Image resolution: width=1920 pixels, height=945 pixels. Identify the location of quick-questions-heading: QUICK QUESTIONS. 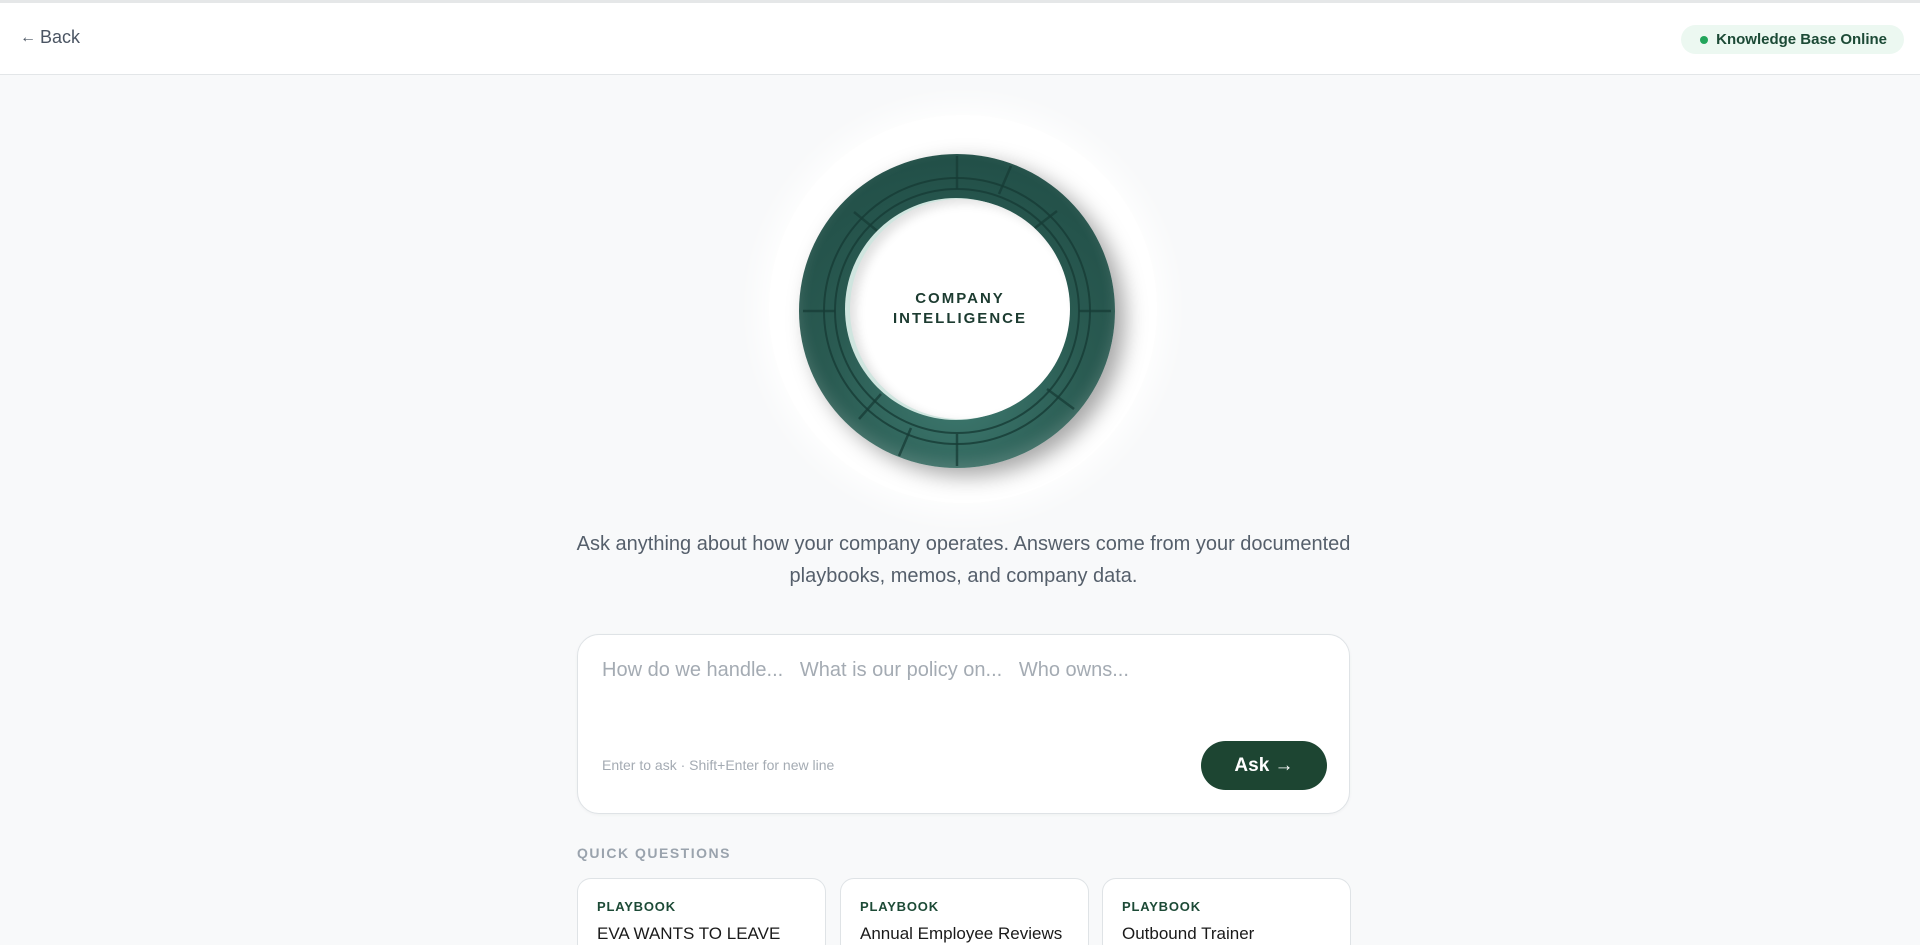
(654, 853).